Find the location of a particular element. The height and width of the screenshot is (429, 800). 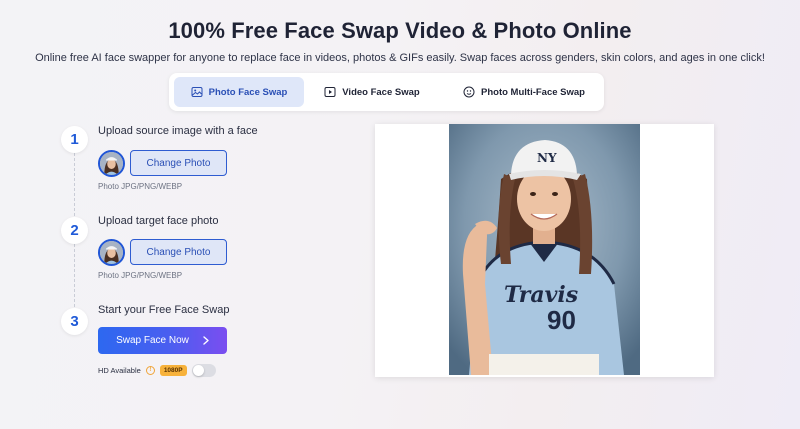

target-avatar is located at coordinates (111, 252).